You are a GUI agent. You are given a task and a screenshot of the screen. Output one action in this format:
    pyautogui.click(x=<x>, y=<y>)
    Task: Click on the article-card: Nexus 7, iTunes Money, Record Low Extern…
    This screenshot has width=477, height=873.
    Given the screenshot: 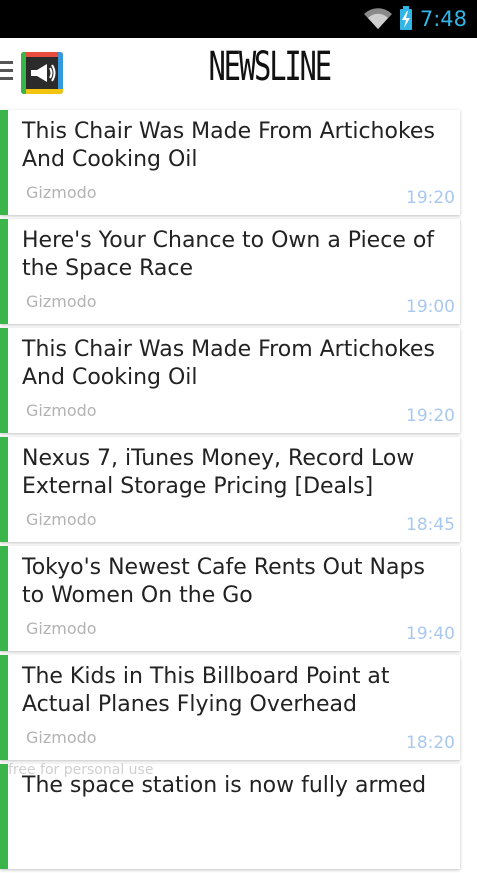 What is the action you would take?
    pyautogui.click(x=230, y=489)
    